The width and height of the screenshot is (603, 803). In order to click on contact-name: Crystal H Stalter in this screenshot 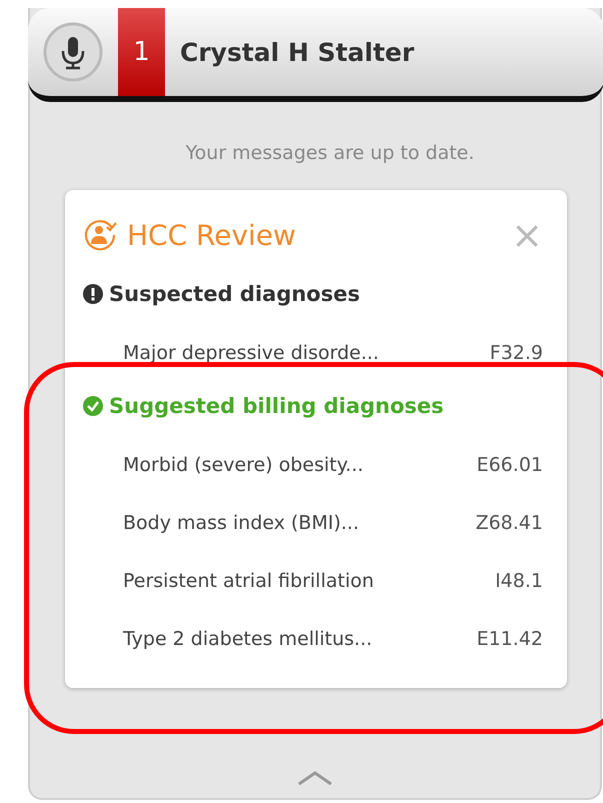, I will do `click(296, 52)`.